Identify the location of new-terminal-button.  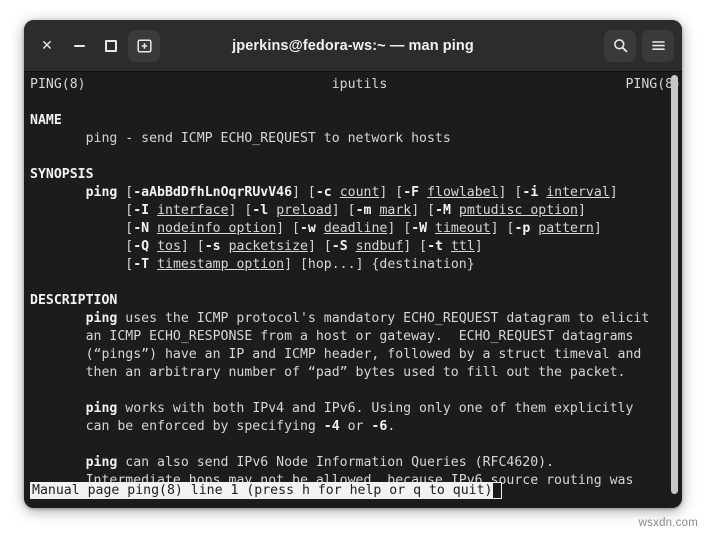
(144, 45).